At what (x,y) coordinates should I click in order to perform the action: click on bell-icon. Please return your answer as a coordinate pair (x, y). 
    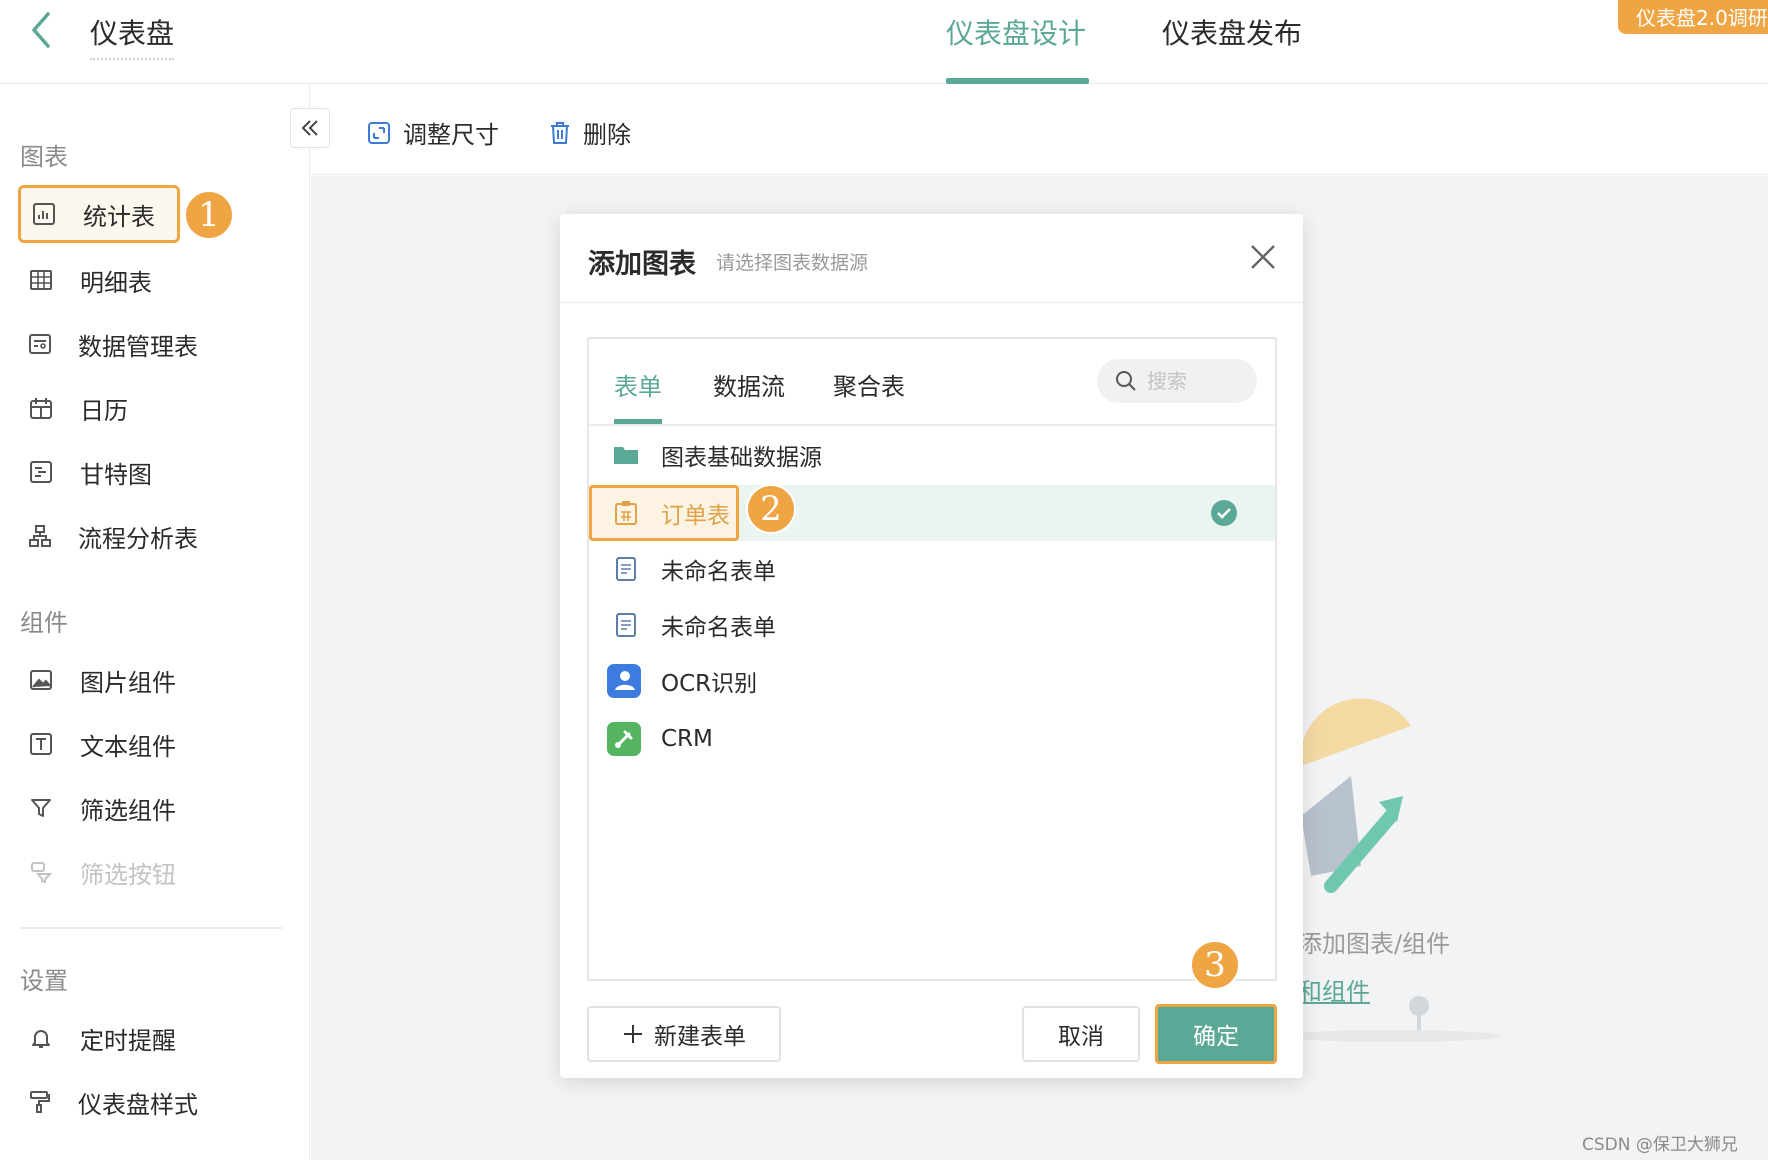
    Looking at the image, I should click on (41, 1038).